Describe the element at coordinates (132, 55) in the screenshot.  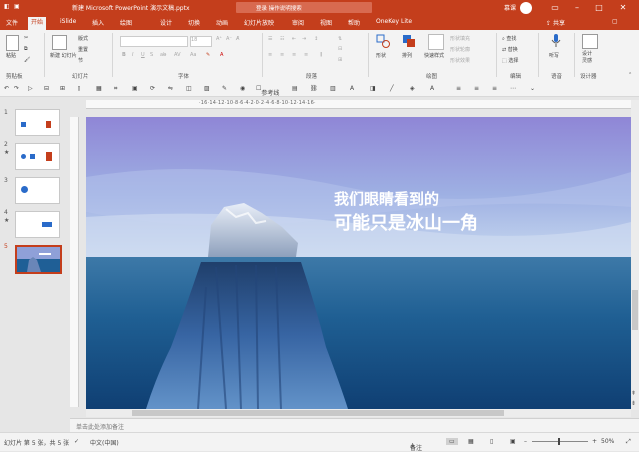
I see `italic-icon: I` at that location.